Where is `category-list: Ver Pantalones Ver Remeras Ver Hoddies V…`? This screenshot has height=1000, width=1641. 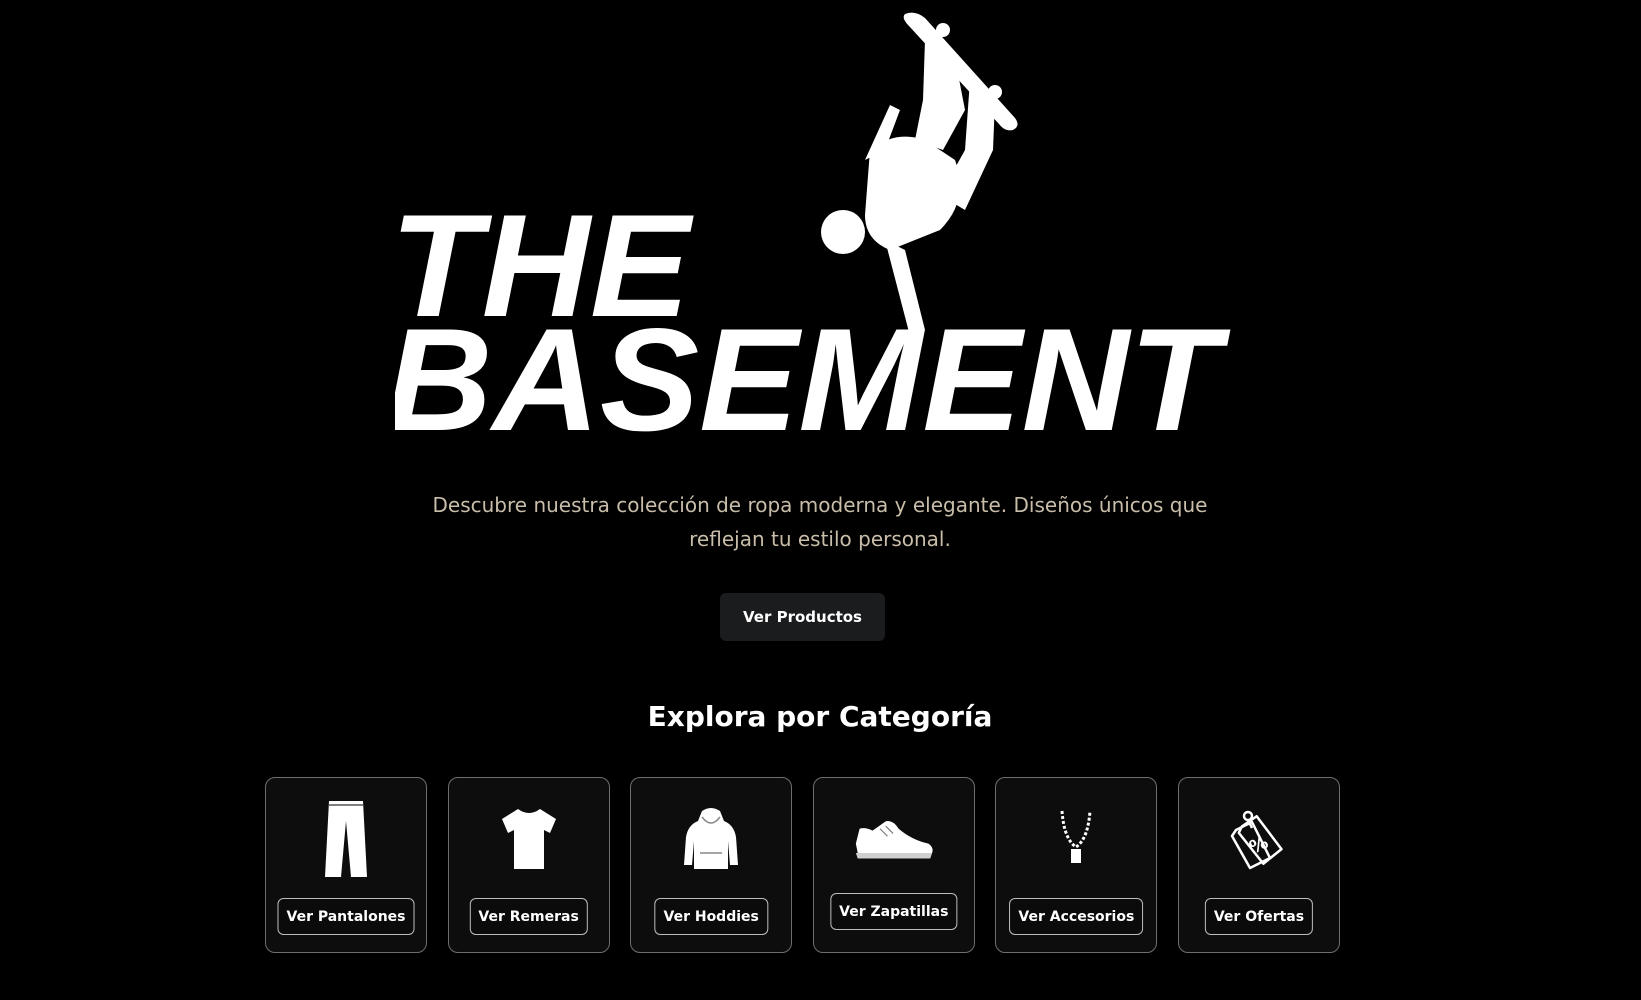 category-list: Ver Pantalones Ver Remeras Ver Hoddies V… is located at coordinates (802, 866).